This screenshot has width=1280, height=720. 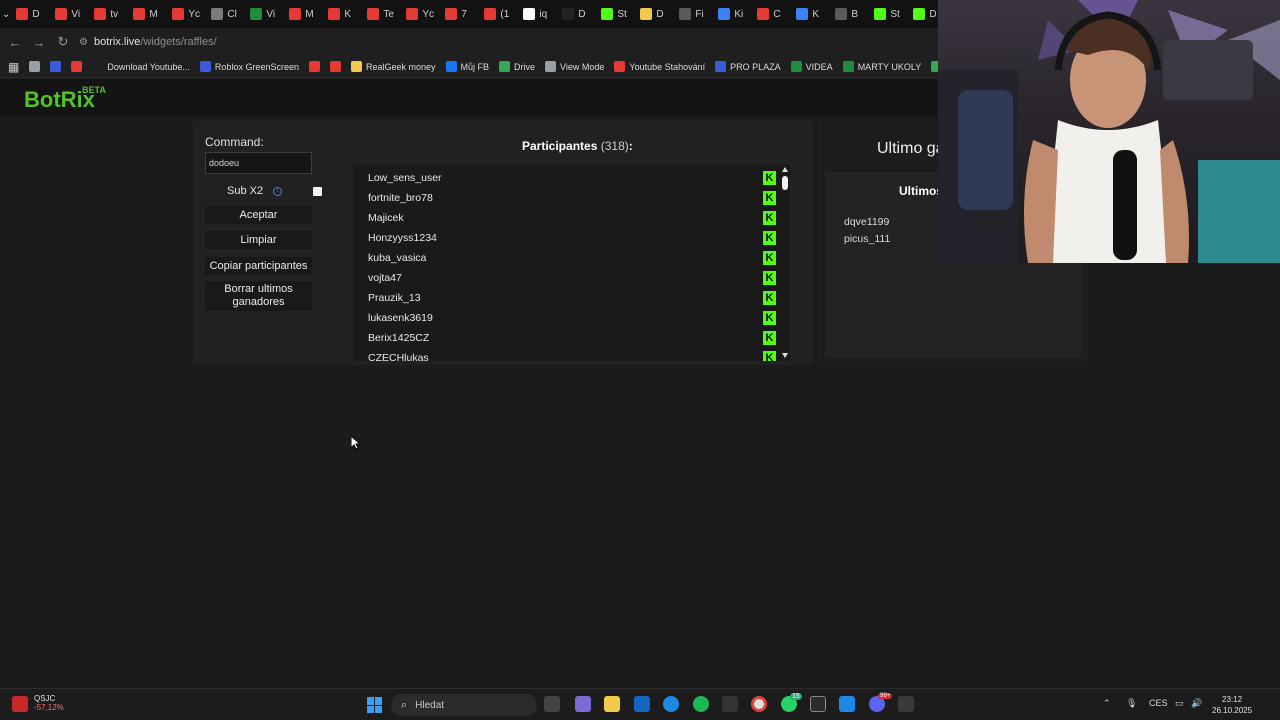 I want to click on taskbar-search: ⌕ Hledat, so click(x=464, y=705).